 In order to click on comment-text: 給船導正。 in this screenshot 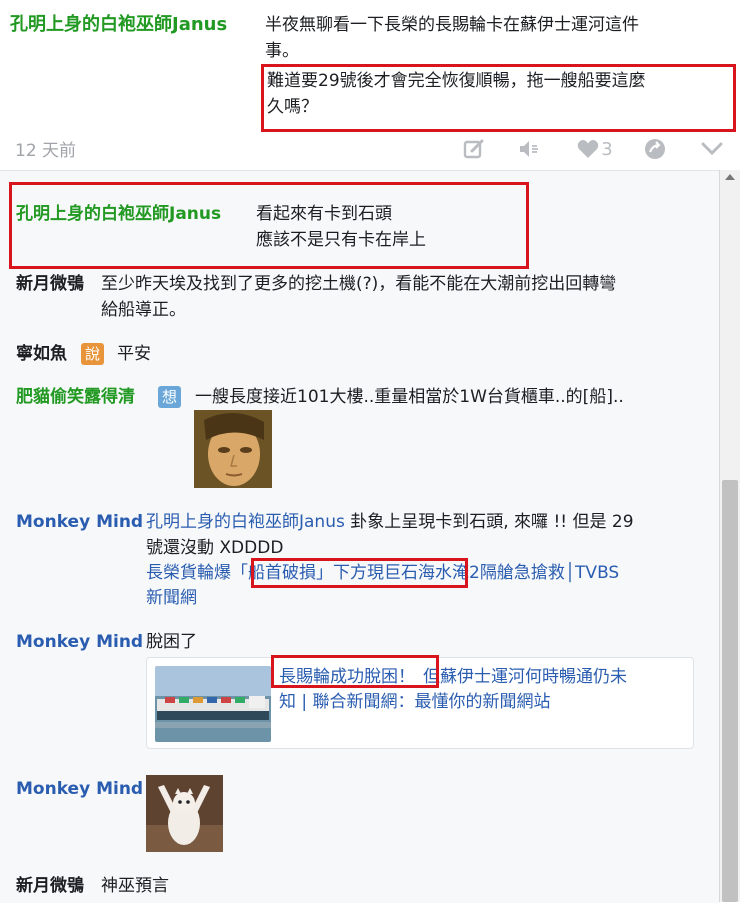, I will do `click(143, 310)`.